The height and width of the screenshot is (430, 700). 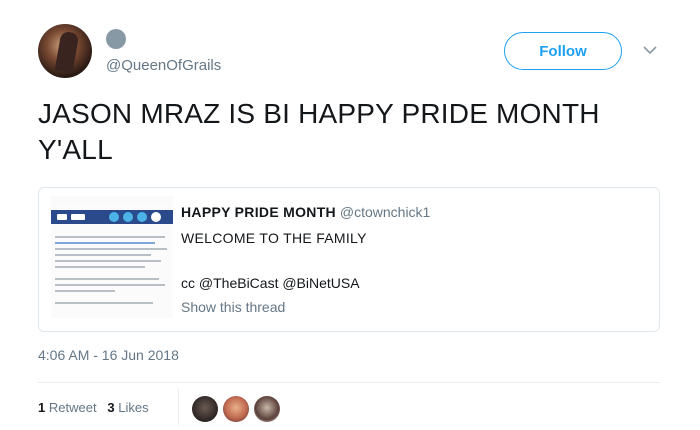 I want to click on tweet-stats: 1 Retweet 3 Likes, so click(x=93, y=407).